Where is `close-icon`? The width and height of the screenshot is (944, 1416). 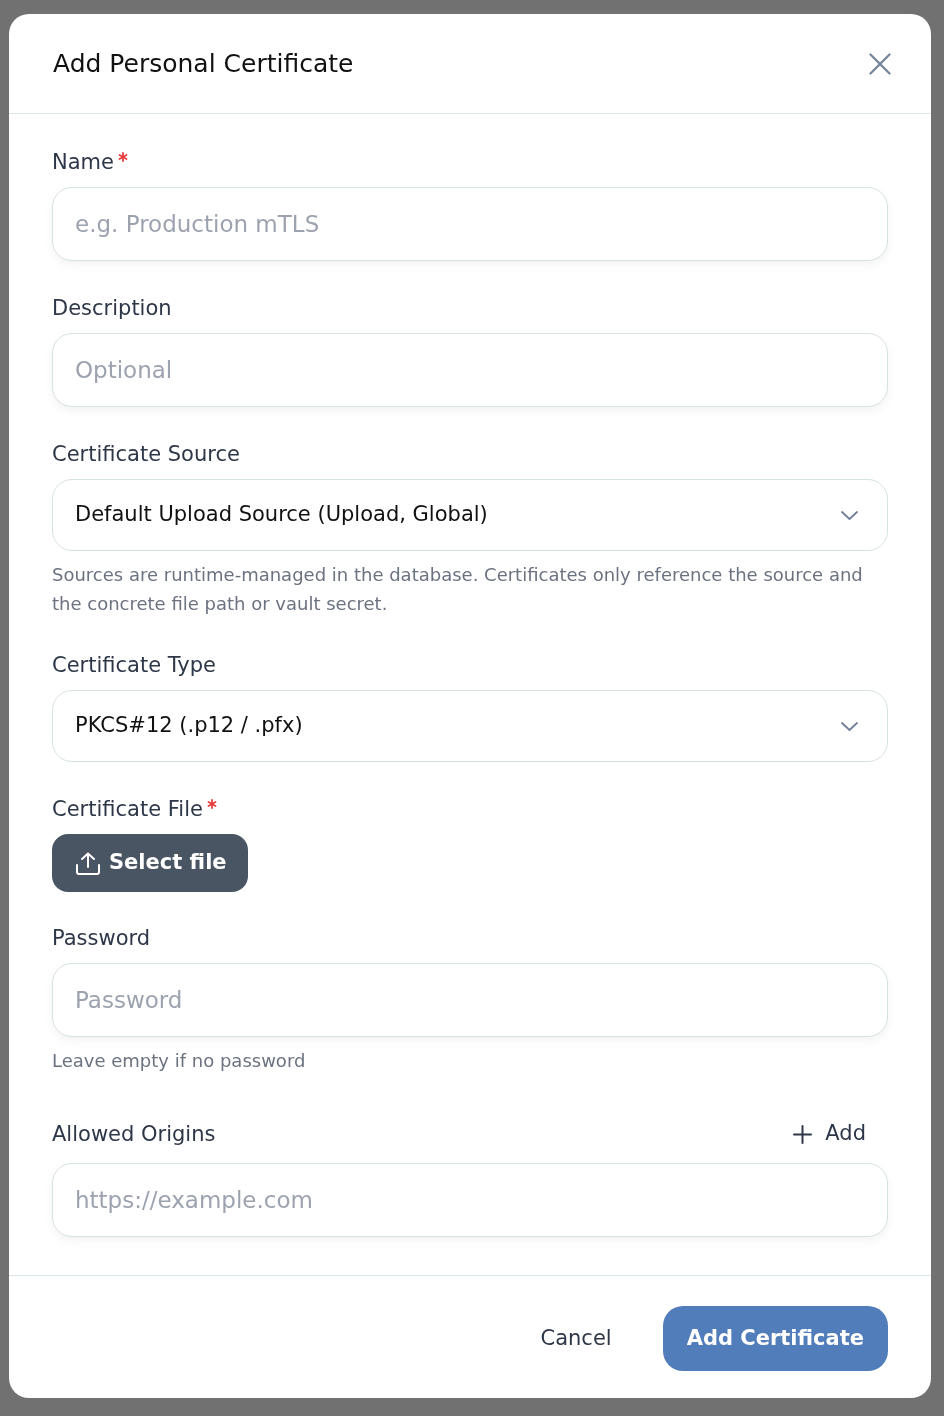 close-icon is located at coordinates (880, 63).